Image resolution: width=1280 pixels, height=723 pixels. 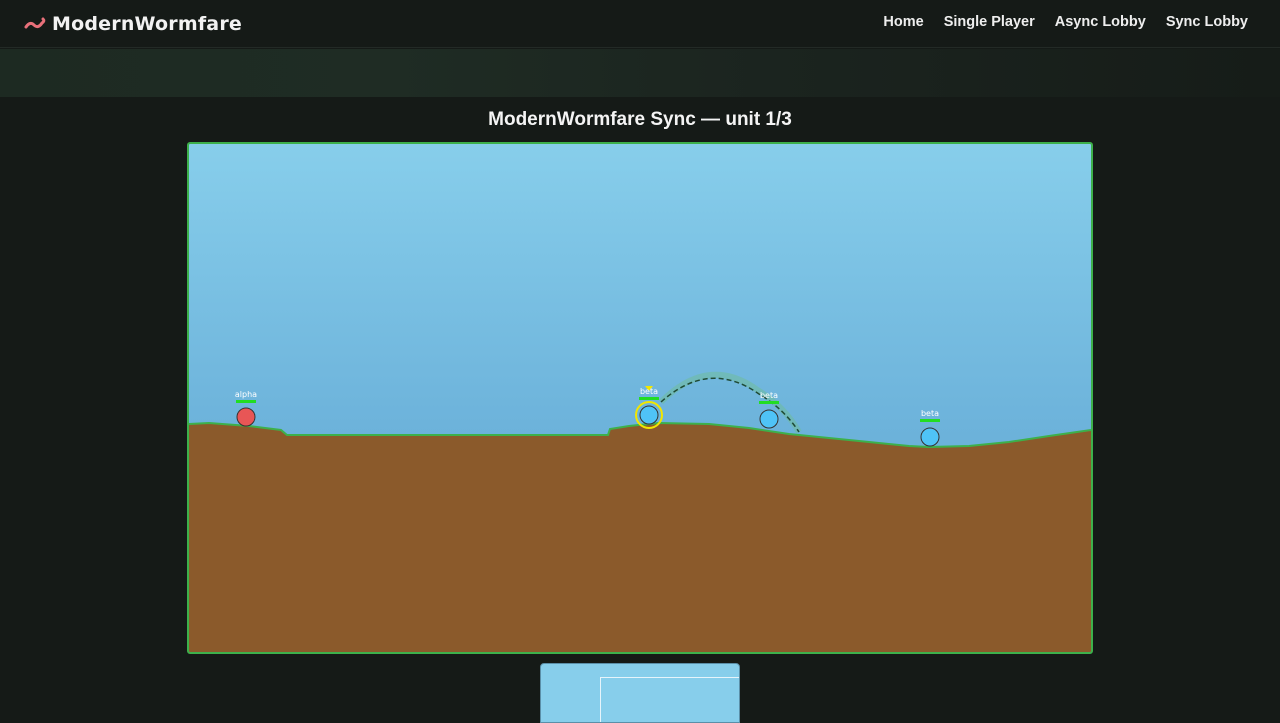 I want to click on minimap-viewport, so click(x=669, y=699).